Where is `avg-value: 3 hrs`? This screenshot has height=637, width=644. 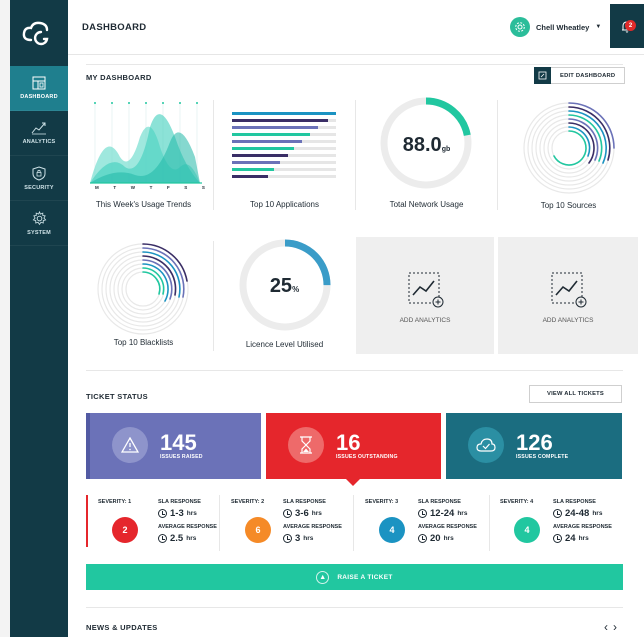 avg-value: 3 hrs is located at coordinates (298, 538).